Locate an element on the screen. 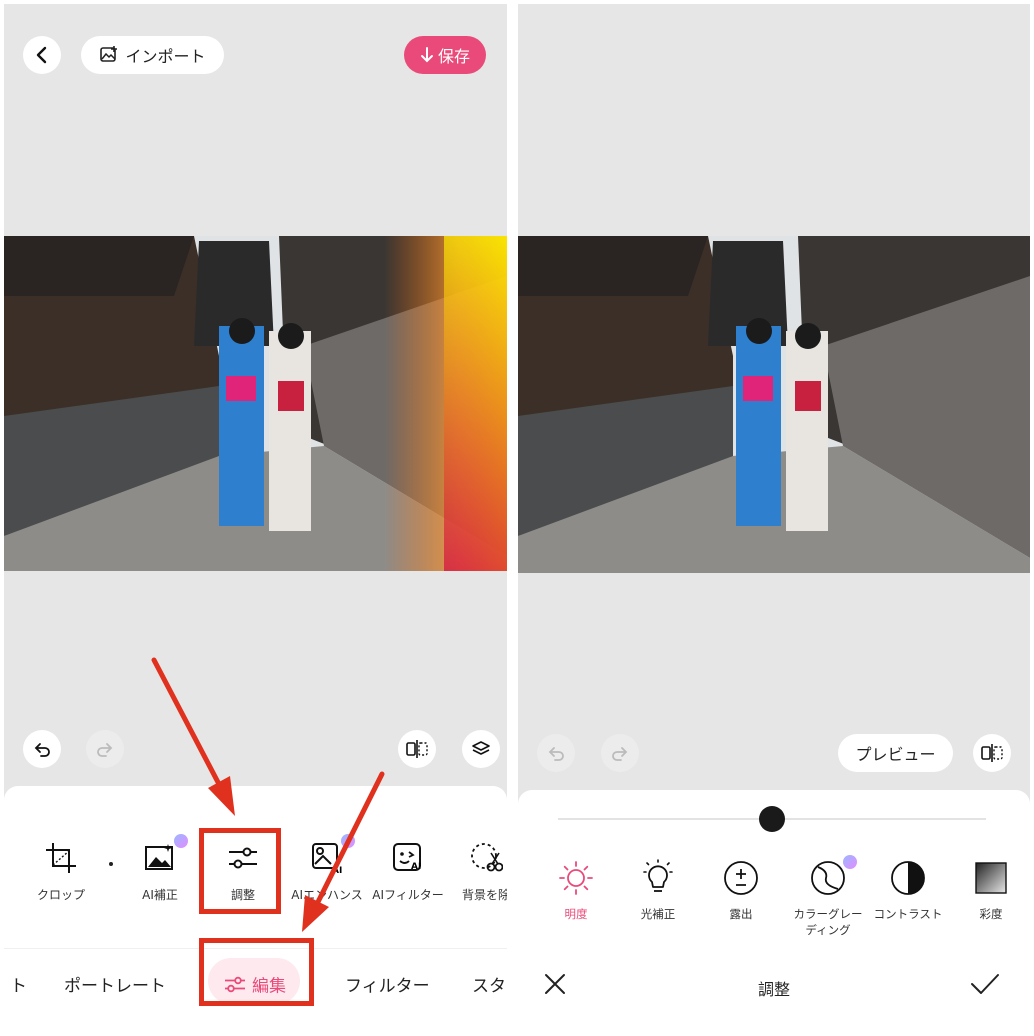 The image size is (1034, 1036). sun-icon is located at coordinates (576, 878).